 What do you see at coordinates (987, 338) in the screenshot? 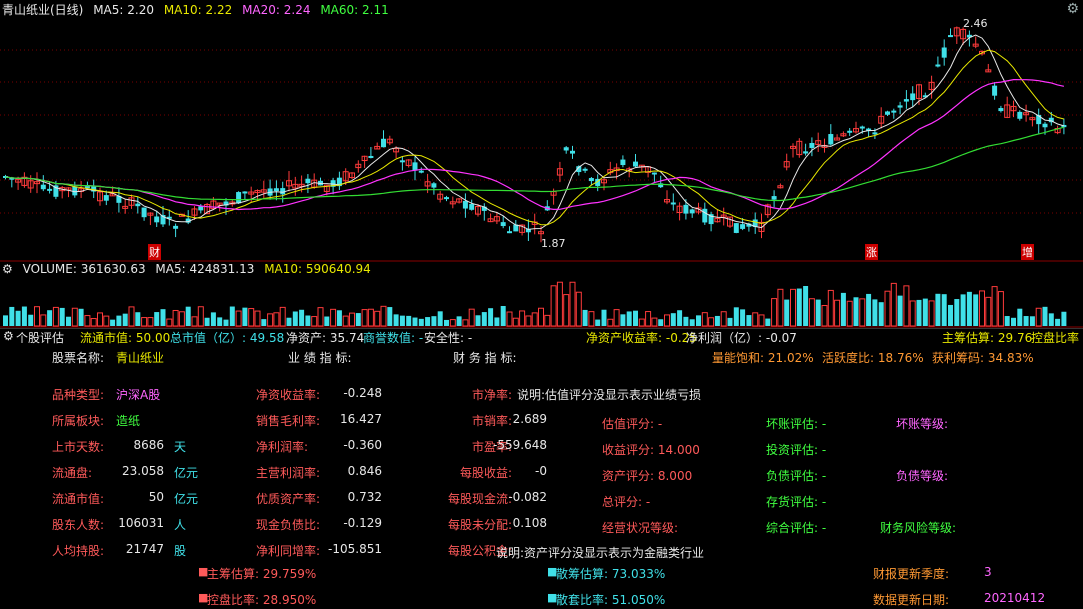
I see `main-est-summary: 主筹估算: 29.76` at bounding box center [987, 338].